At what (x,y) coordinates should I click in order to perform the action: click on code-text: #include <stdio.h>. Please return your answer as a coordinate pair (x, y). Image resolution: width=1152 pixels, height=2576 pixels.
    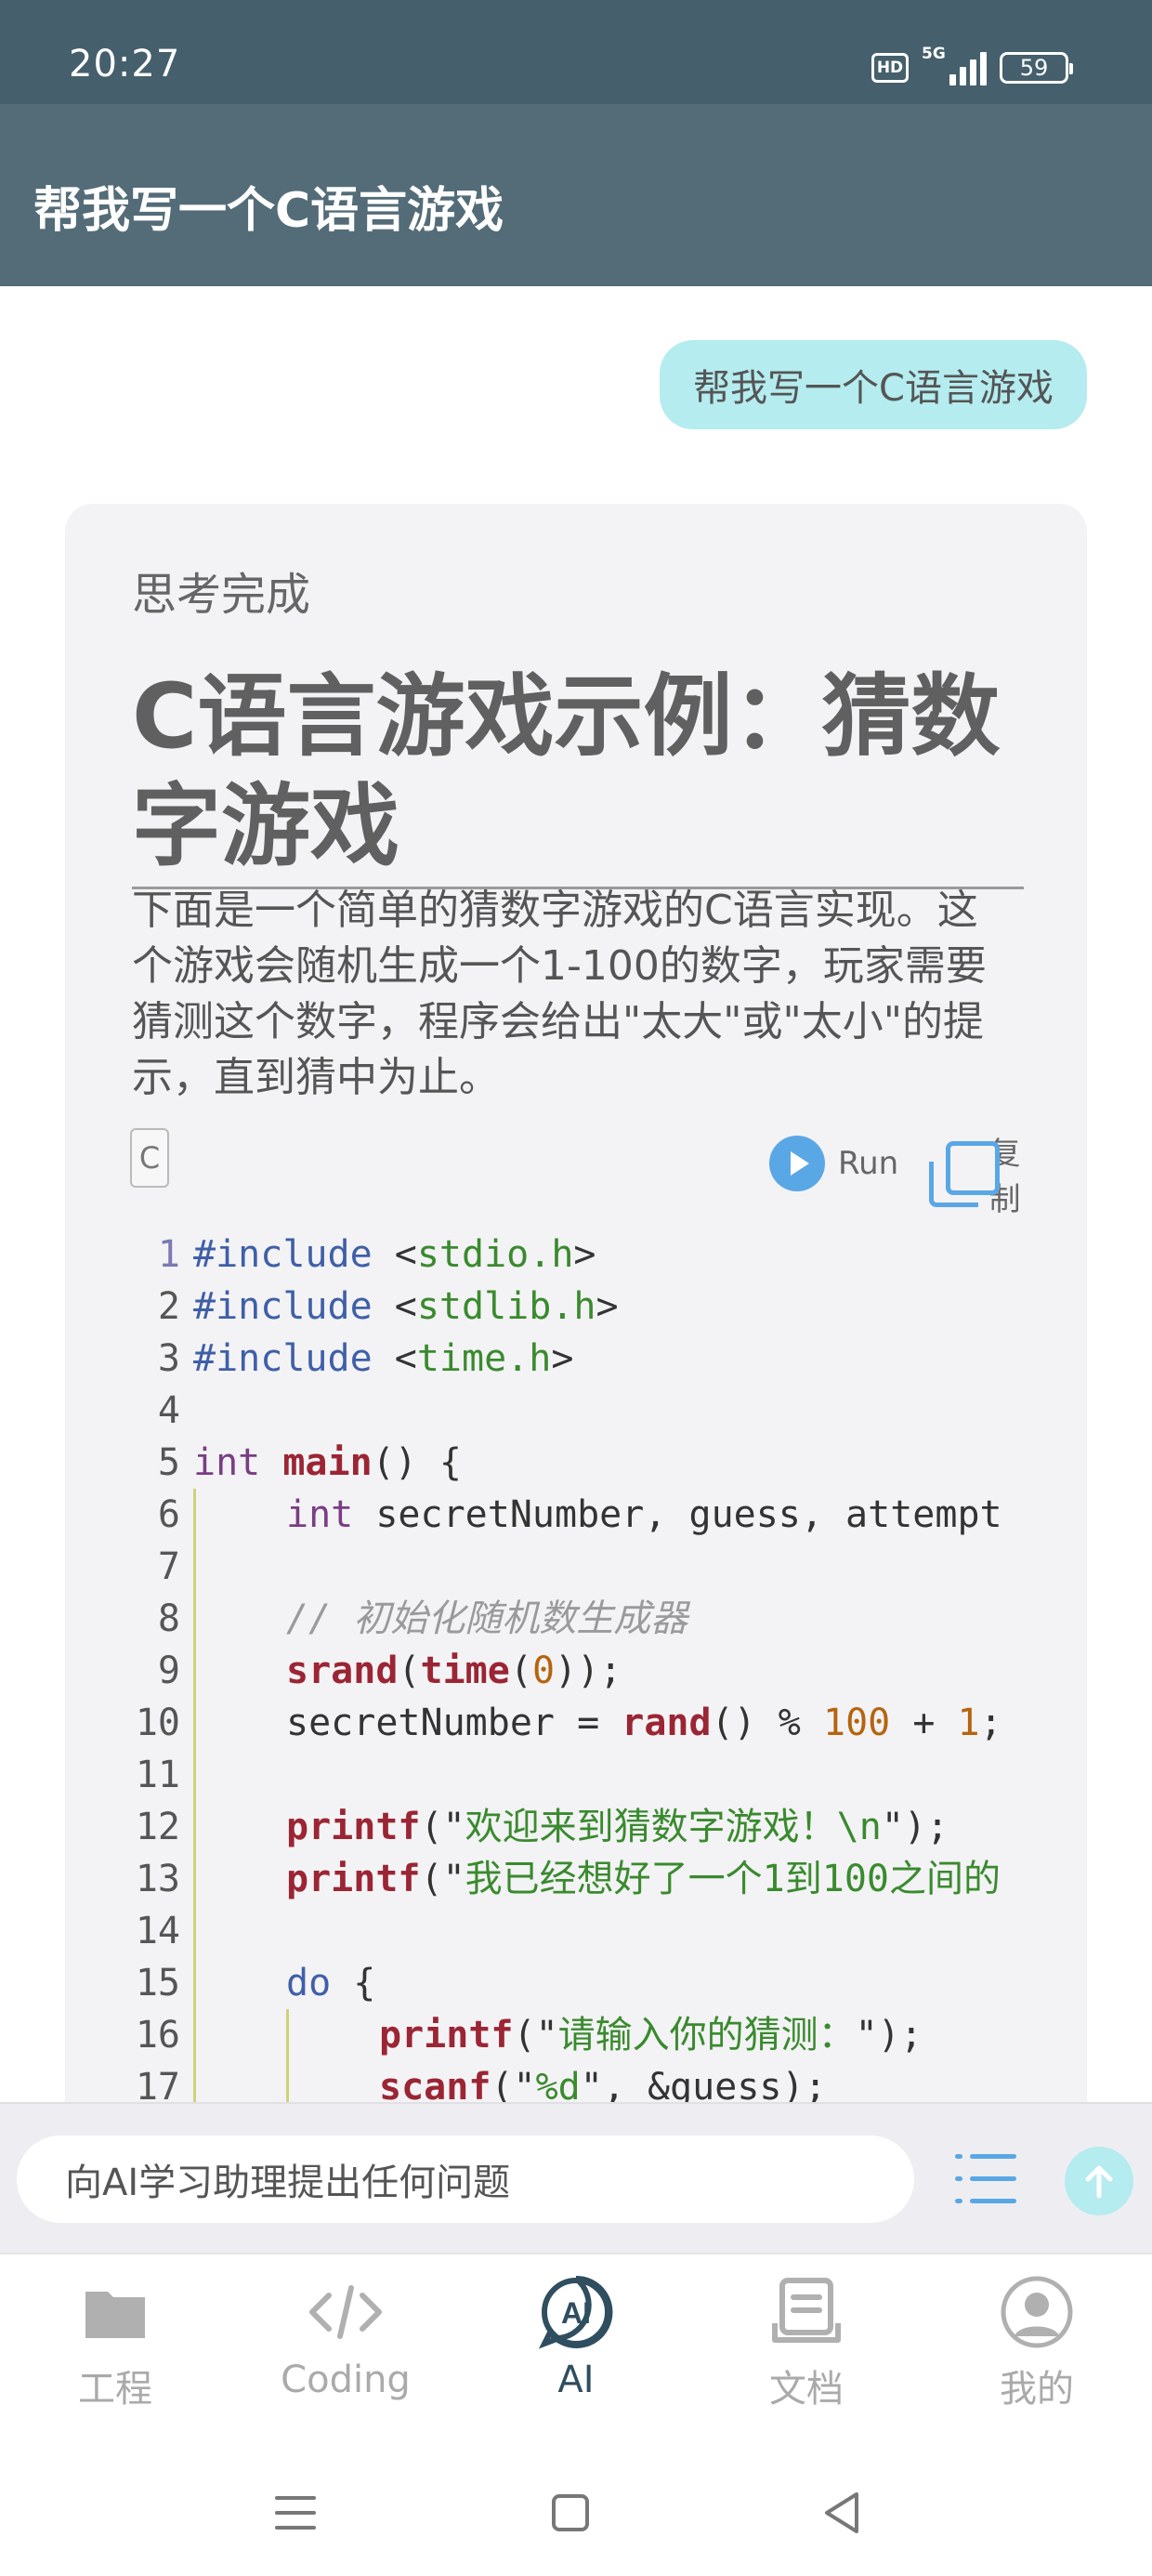
    Looking at the image, I should click on (394, 1254).